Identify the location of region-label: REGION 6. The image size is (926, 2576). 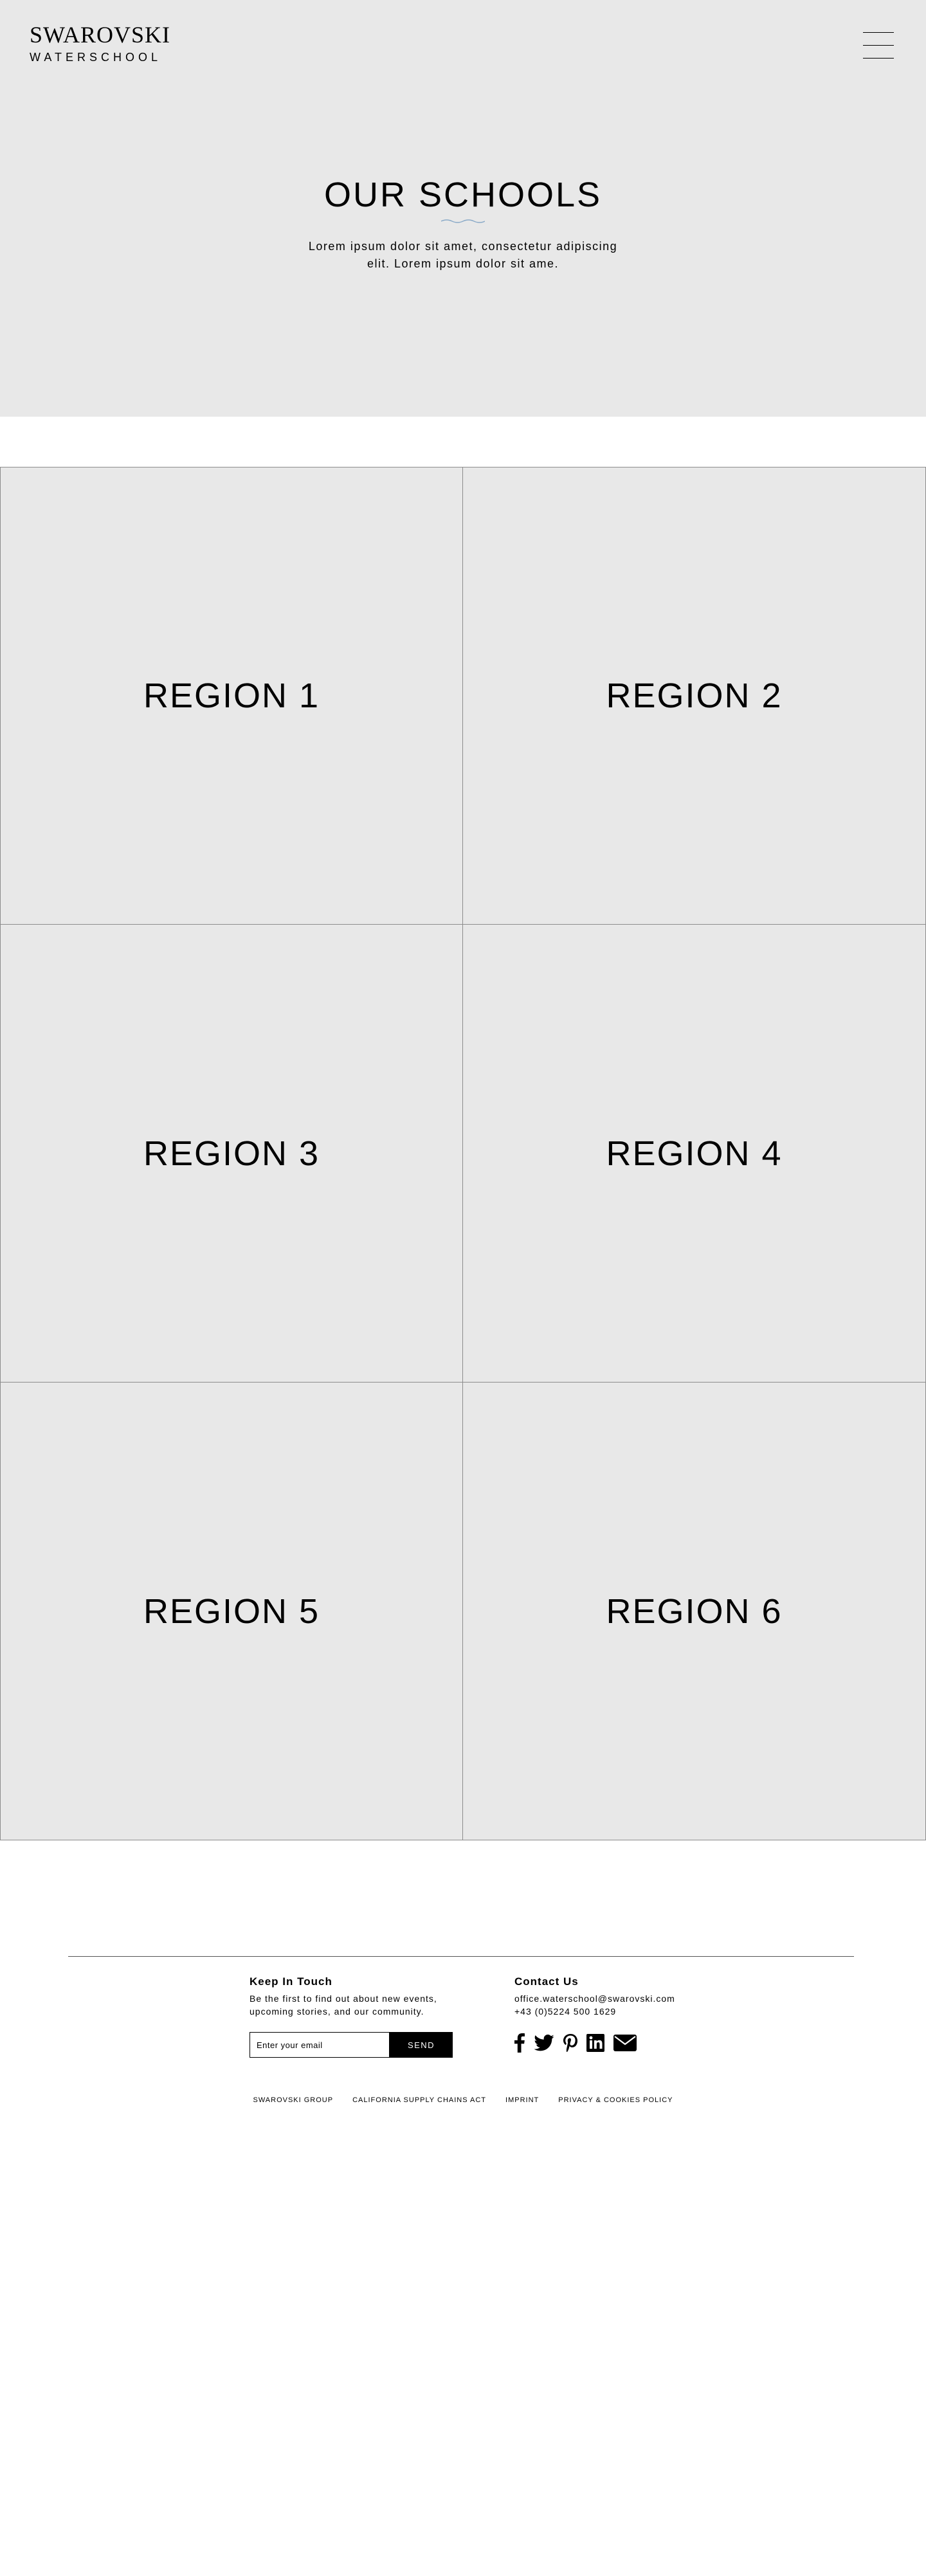
(694, 1611).